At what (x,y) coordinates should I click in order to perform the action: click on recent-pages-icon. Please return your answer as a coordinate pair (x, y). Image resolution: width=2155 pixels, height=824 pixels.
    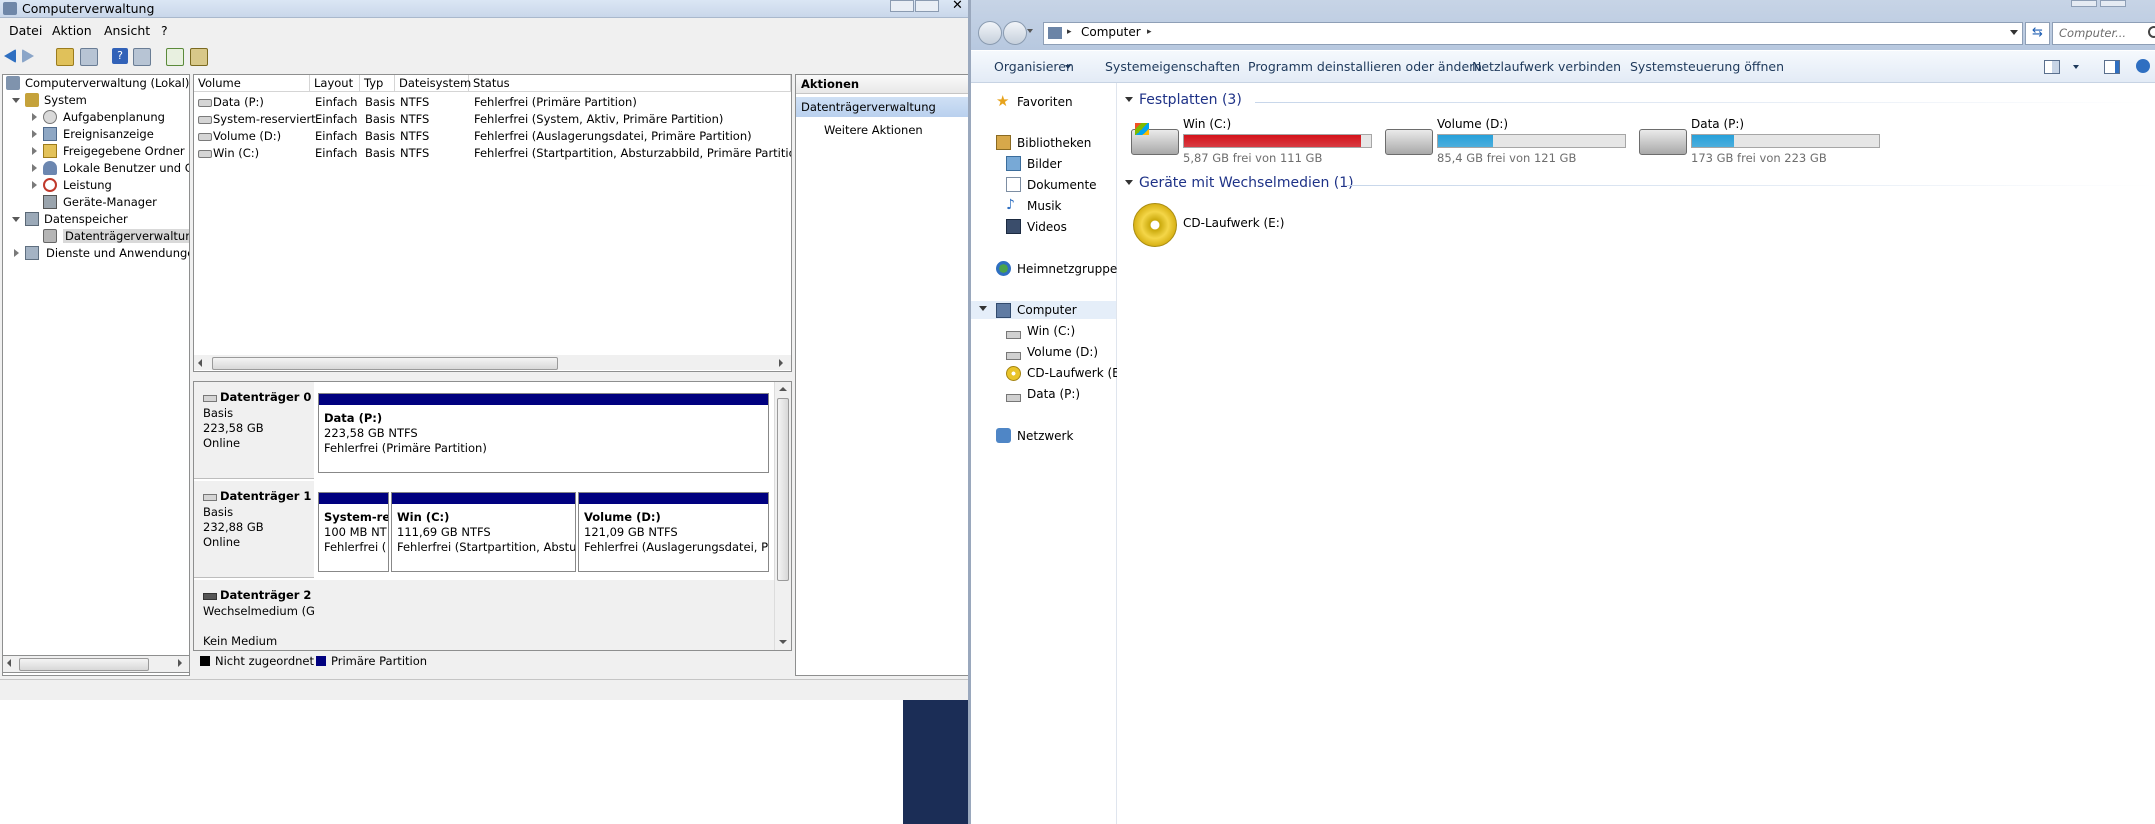
    Looking at the image, I should click on (1030, 31).